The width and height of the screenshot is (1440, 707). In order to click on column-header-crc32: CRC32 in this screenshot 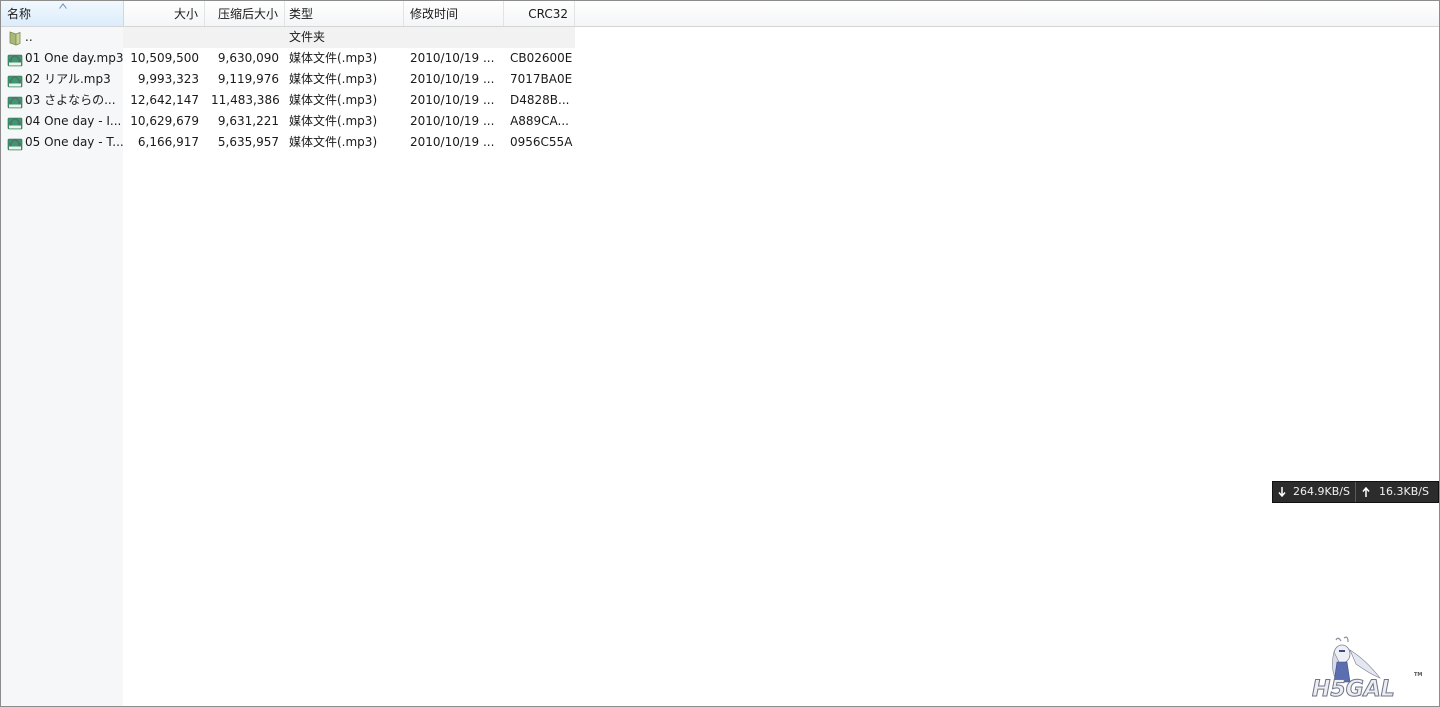, I will do `click(539, 13)`.